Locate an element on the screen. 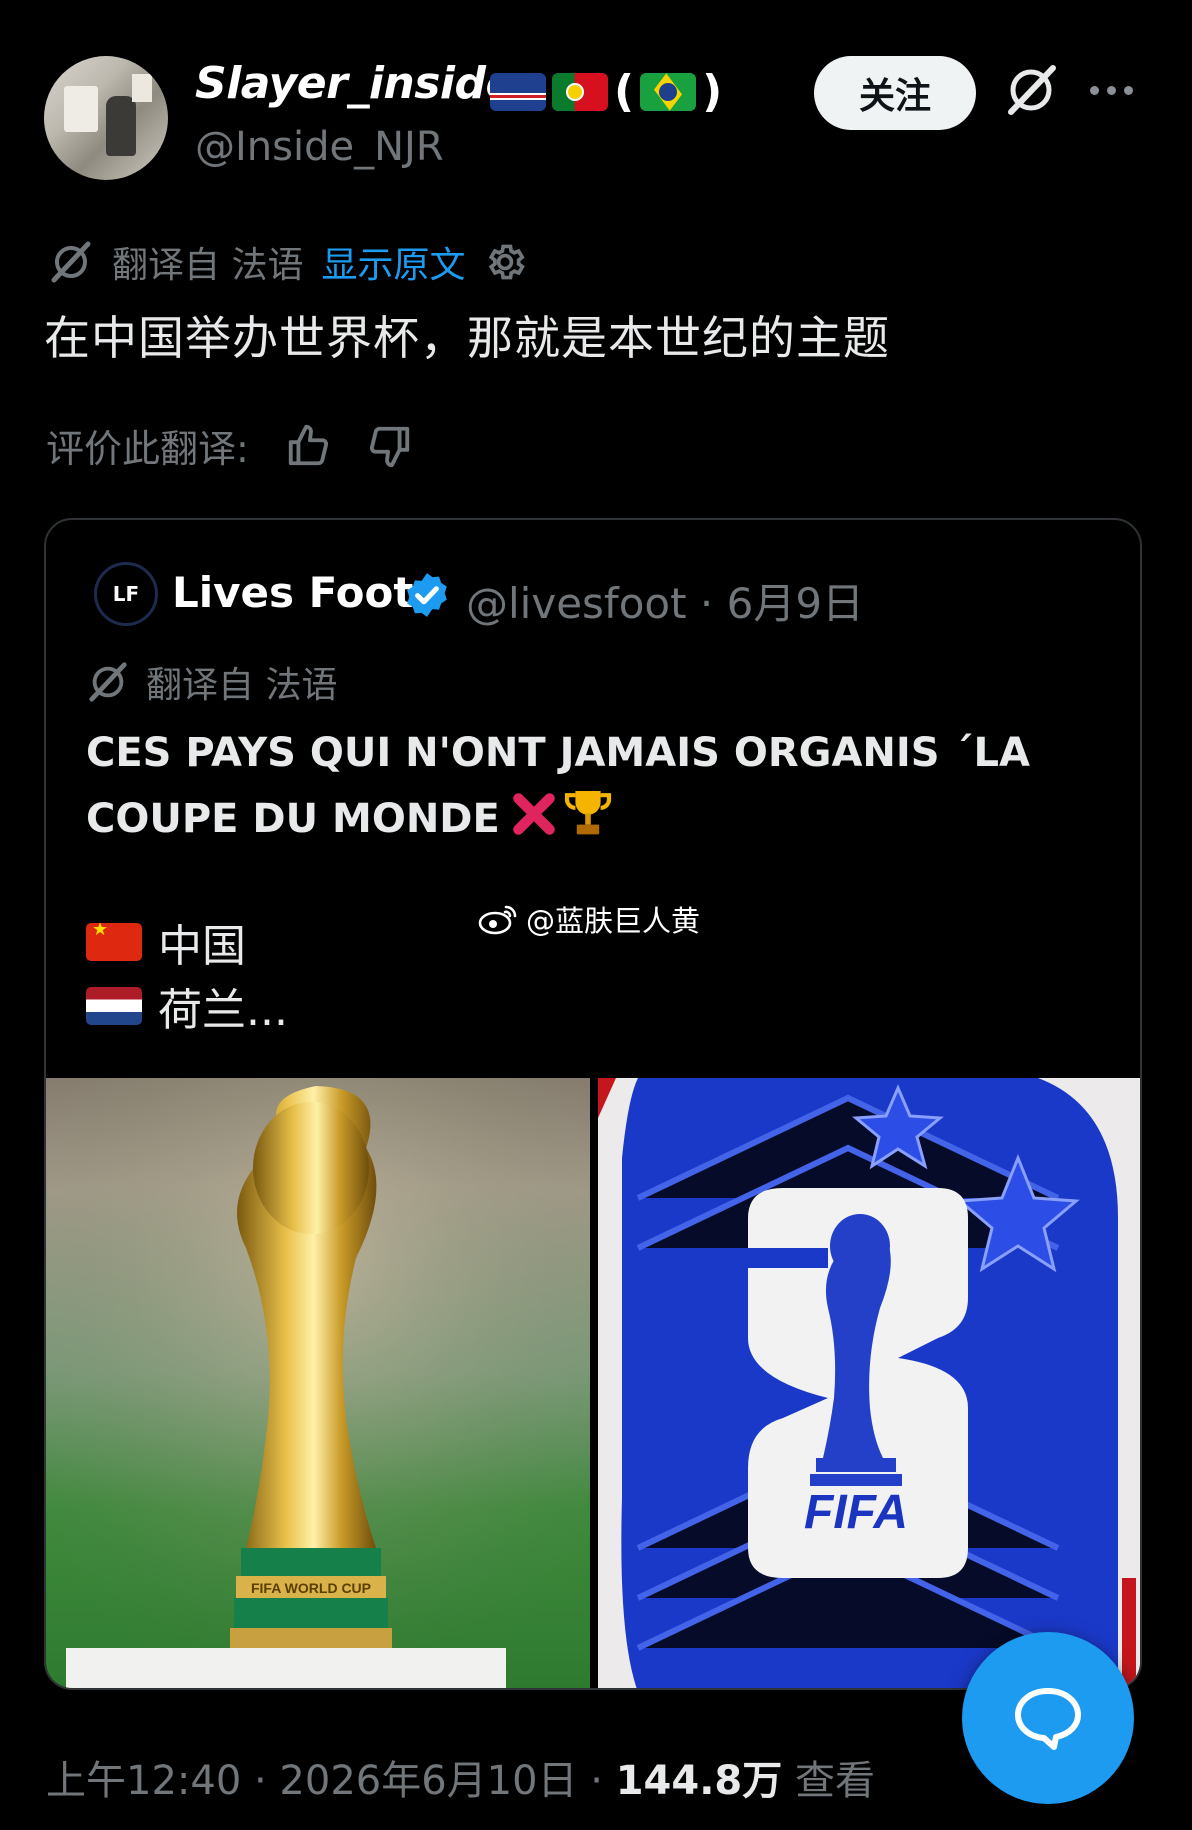 This screenshot has width=1192, height=1830. brazil-flag-icon is located at coordinates (668, 91).